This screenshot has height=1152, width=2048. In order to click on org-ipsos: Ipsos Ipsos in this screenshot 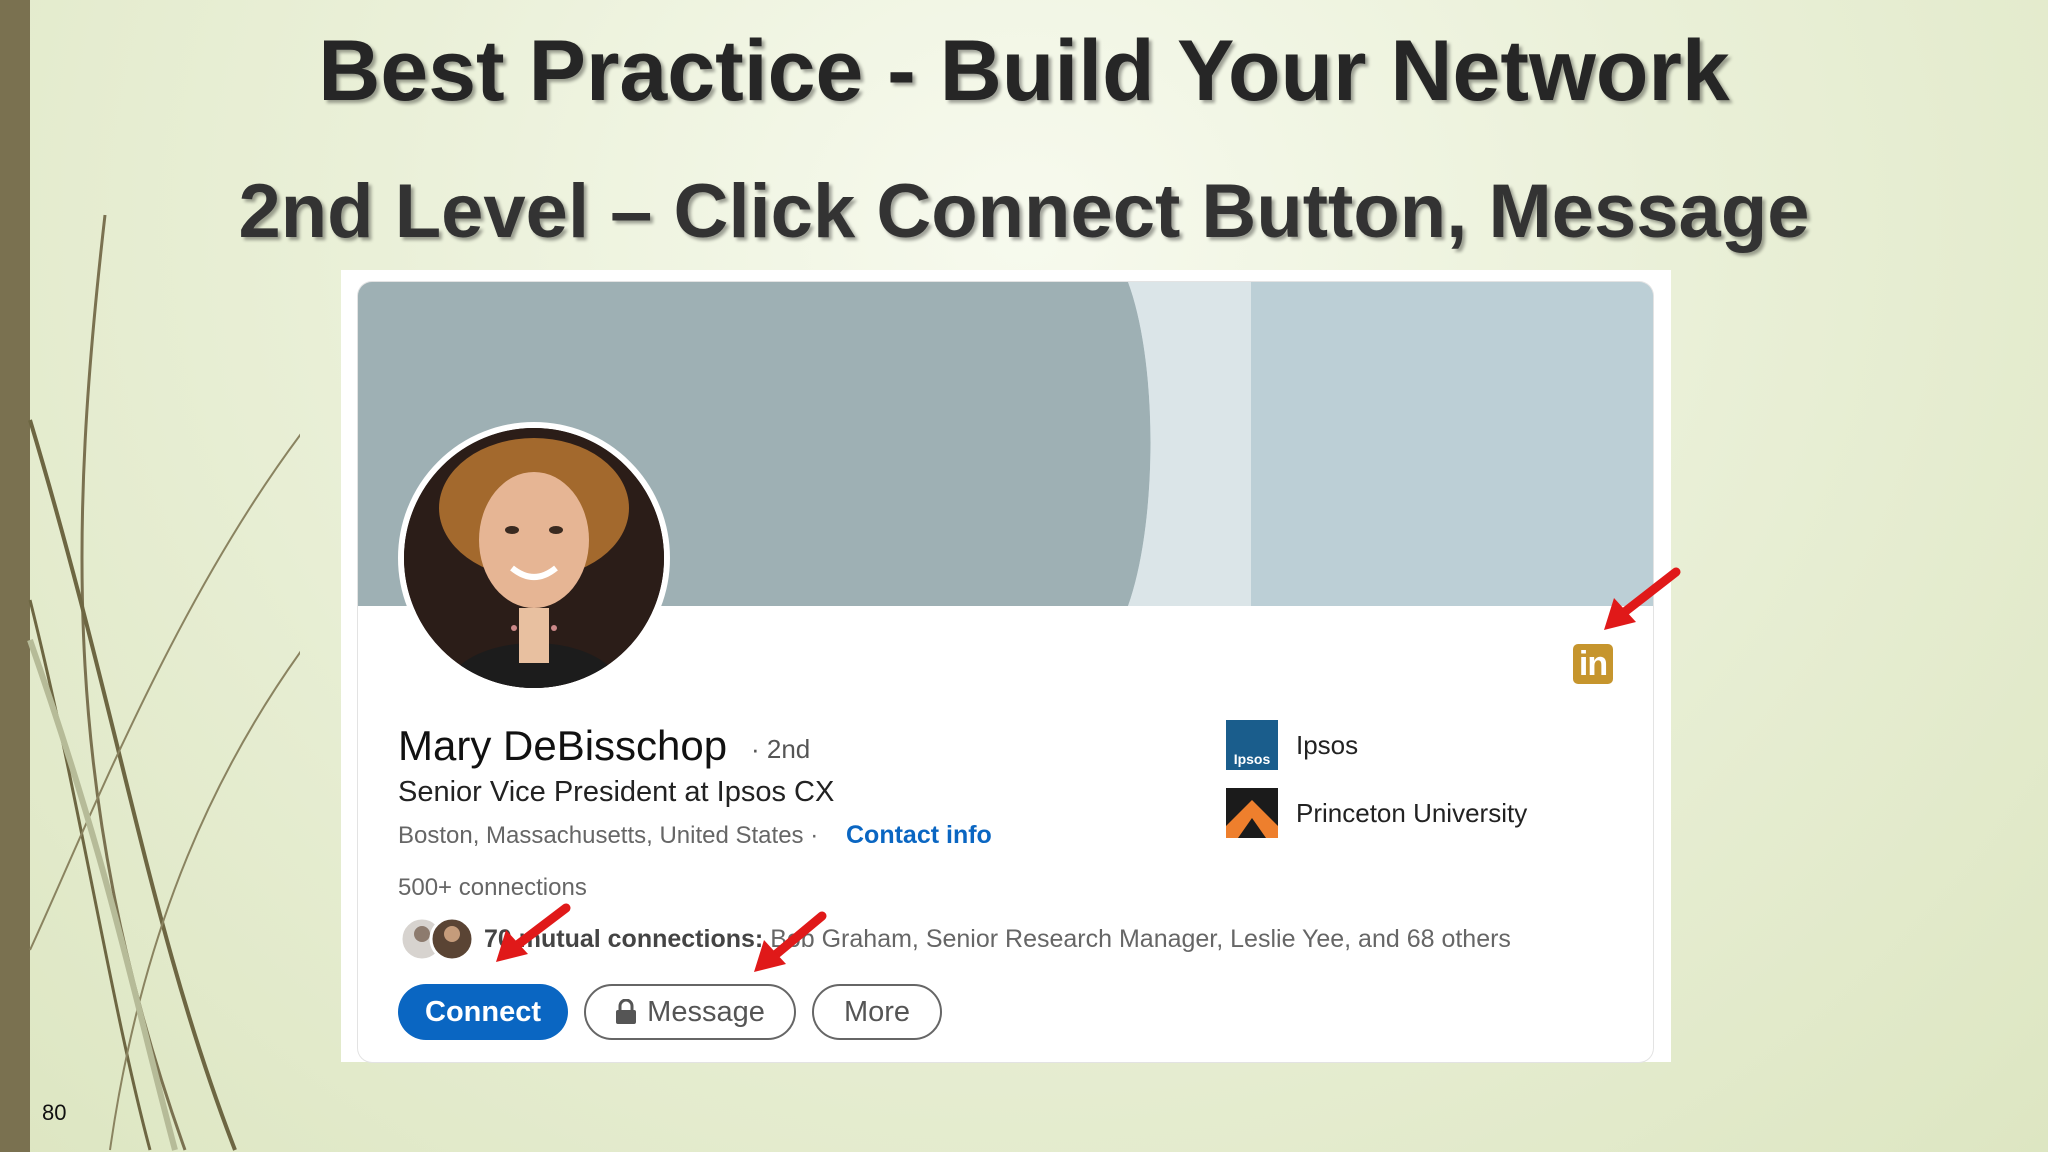, I will do `click(1292, 745)`.